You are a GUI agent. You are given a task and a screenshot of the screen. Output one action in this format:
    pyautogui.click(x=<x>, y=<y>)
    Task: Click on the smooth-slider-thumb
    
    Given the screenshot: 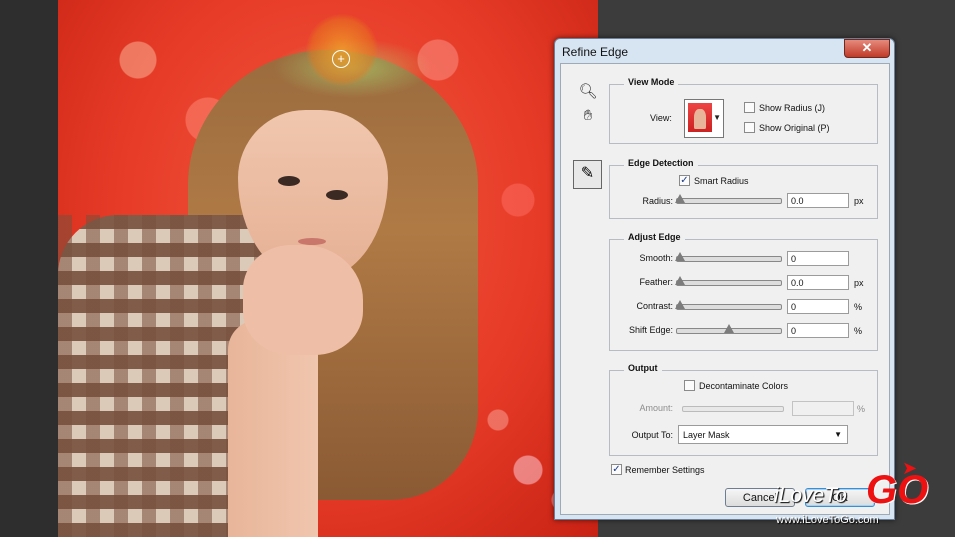 What is the action you would take?
    pyautogui.click(x=680, y=256)
    